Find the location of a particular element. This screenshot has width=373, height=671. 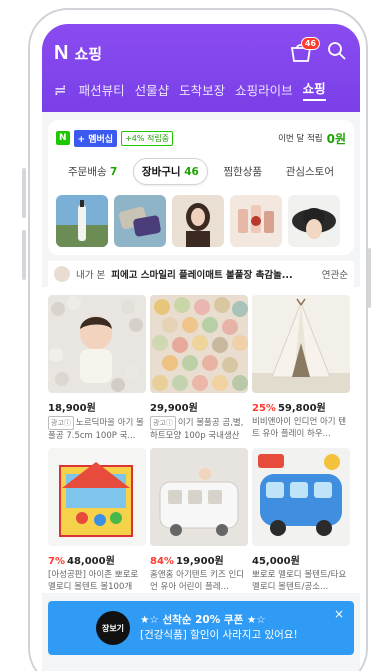

segment-orders-label: 주문배송 is located at coordinates (87, 172).